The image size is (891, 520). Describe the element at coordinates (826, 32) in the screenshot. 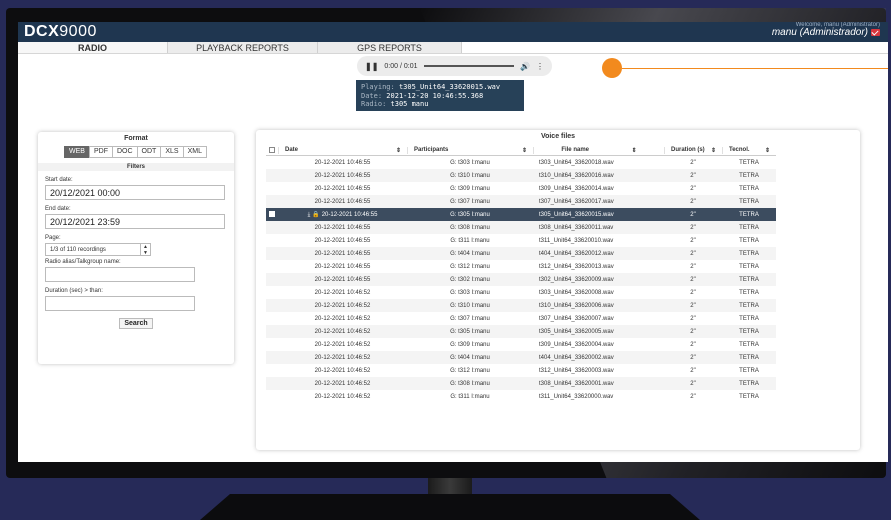

I see `user-menu: manu (Administrador)` at that location.